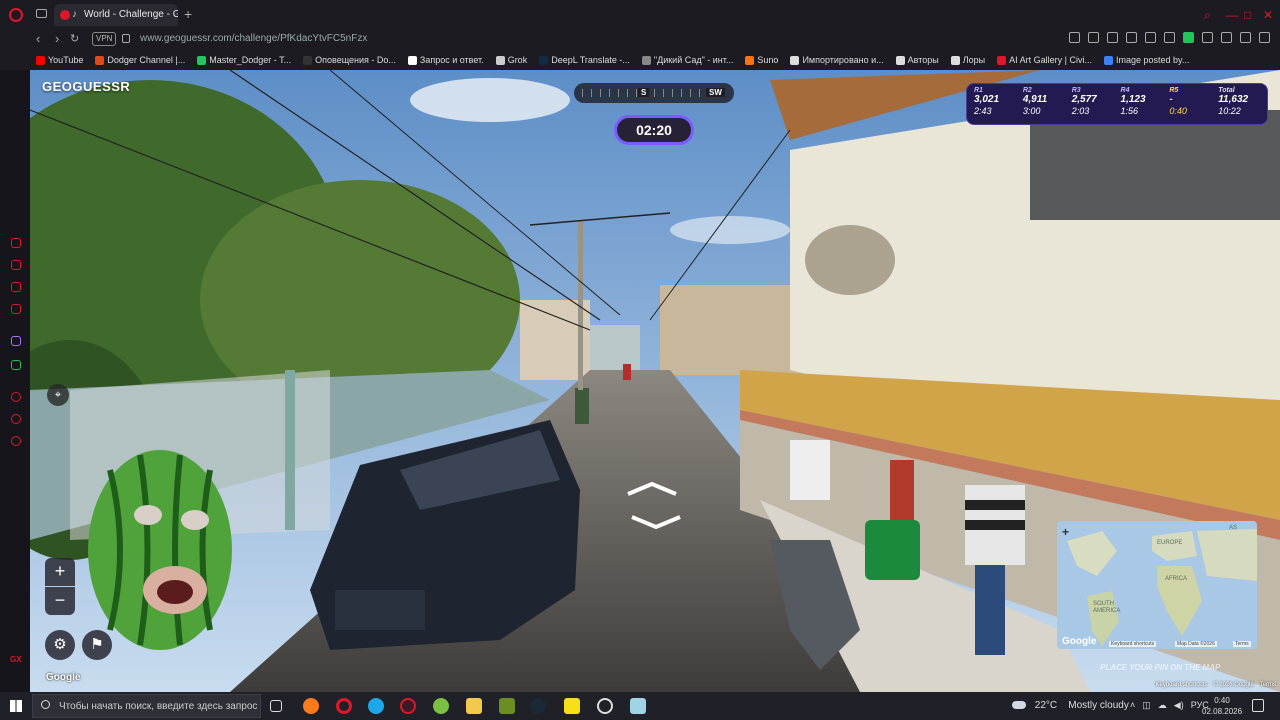  What do you see at coordinates (276, 706) in the screenshot?
I see `task-view-icon` at bounding box center [276, 706].